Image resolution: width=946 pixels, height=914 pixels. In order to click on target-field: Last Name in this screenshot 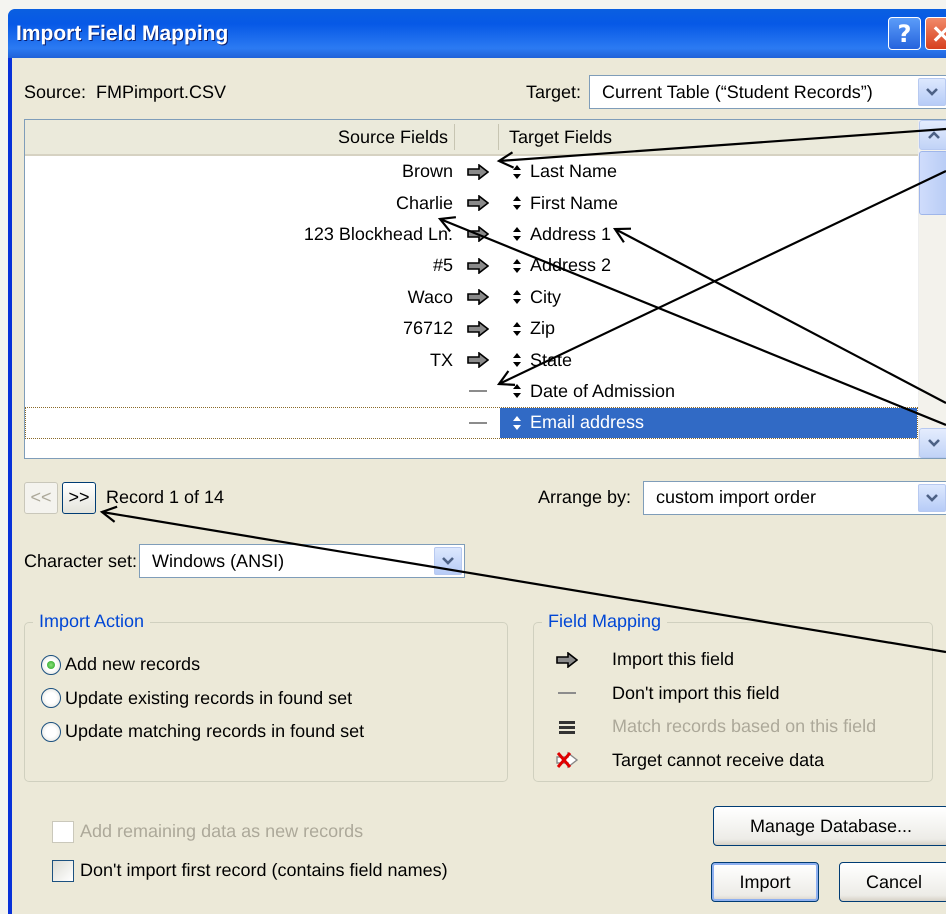, I will do `click(574, 171)`.